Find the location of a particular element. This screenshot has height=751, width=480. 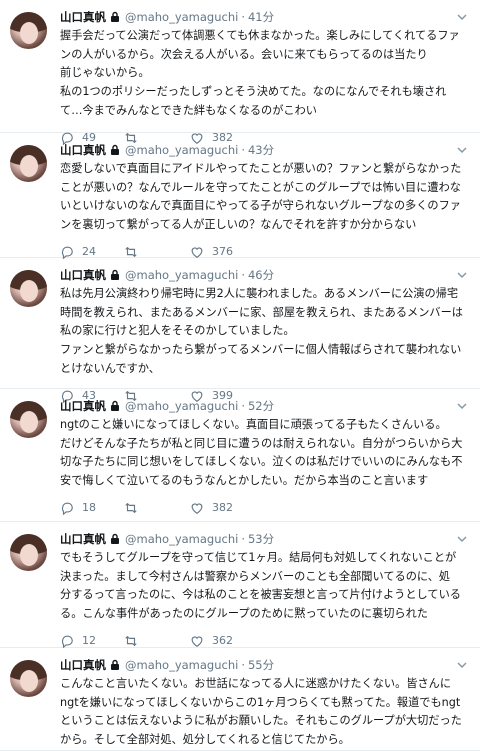

tweet-text-line: 私は先月公演終わり帰宅時に男2人に襲われました。あるメンバーに公演の帰宅 is located at coordinates (259, 293).